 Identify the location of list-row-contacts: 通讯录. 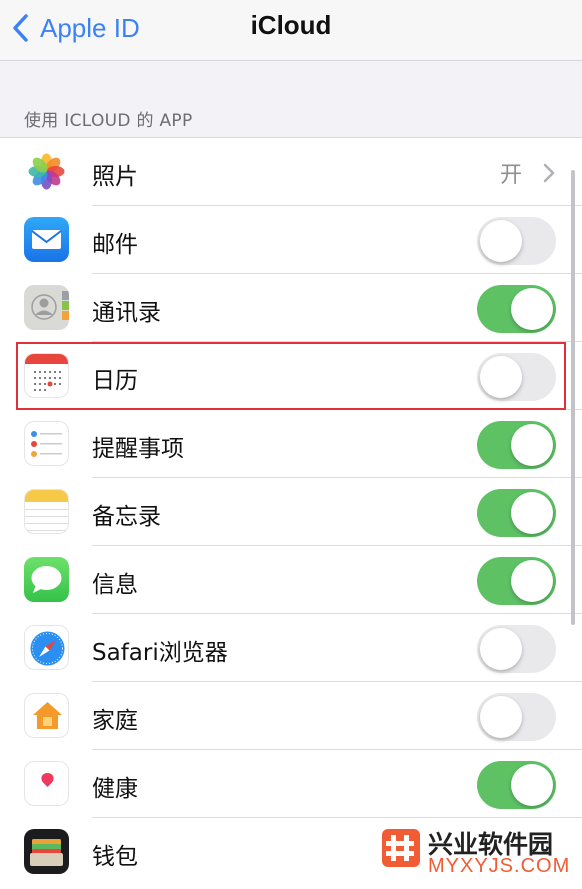
(291, 308).